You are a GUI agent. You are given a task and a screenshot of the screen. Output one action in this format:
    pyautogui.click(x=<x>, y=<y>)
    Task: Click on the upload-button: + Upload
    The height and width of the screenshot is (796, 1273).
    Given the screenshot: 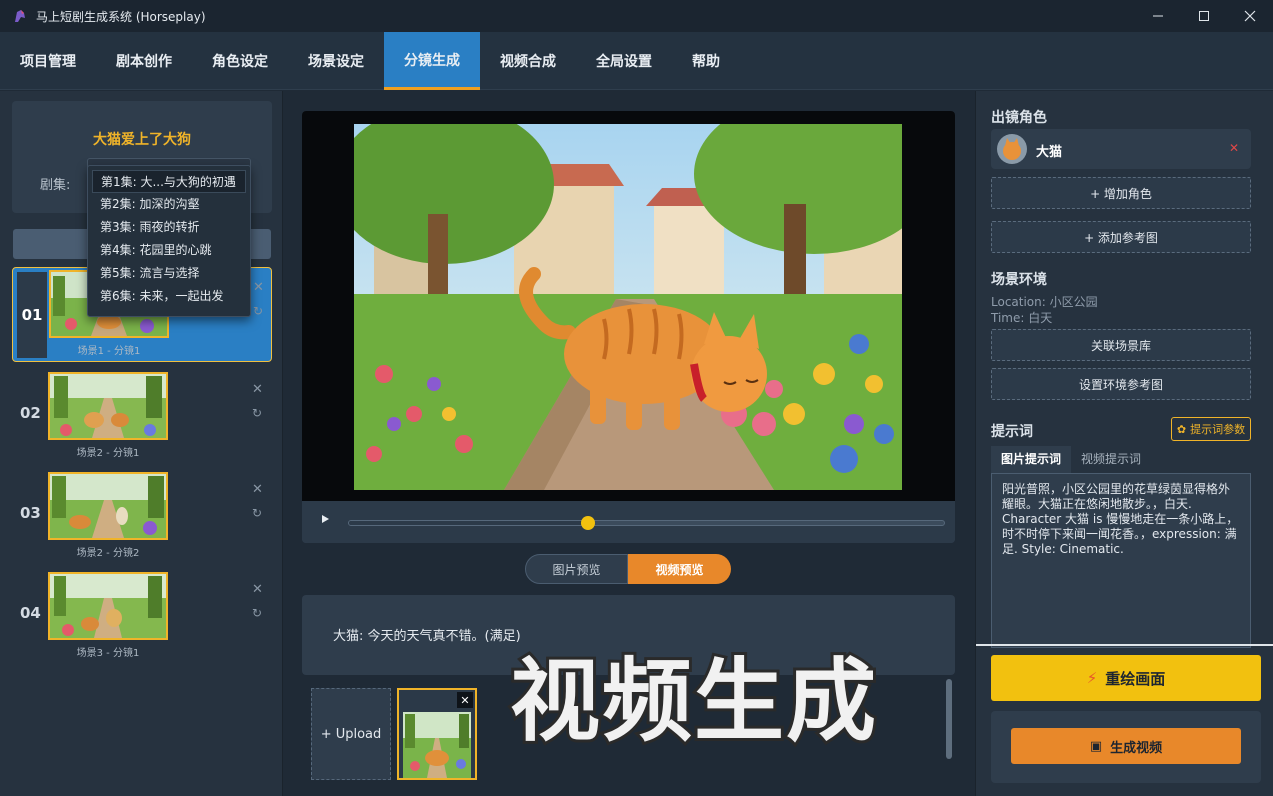 What is the action you would take?
    pyautogui.click(x=351, y=734)
    